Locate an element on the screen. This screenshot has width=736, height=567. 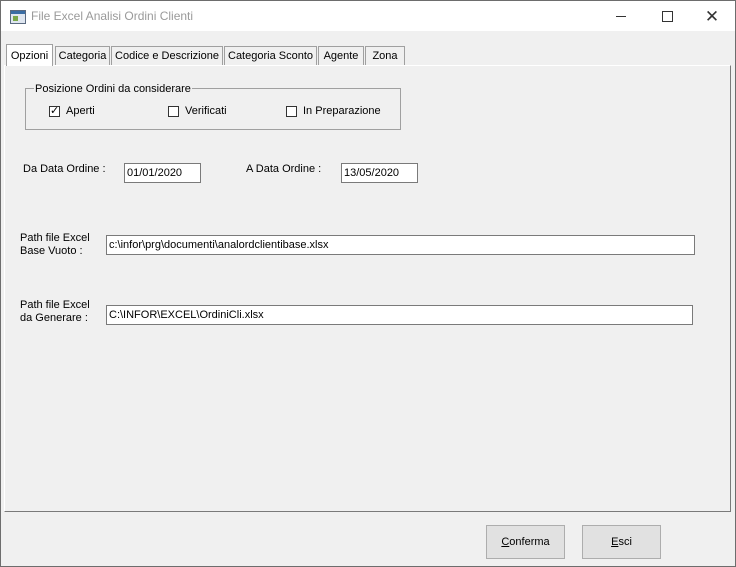
close-icon: ✕ is located at coordinates (712, 16).